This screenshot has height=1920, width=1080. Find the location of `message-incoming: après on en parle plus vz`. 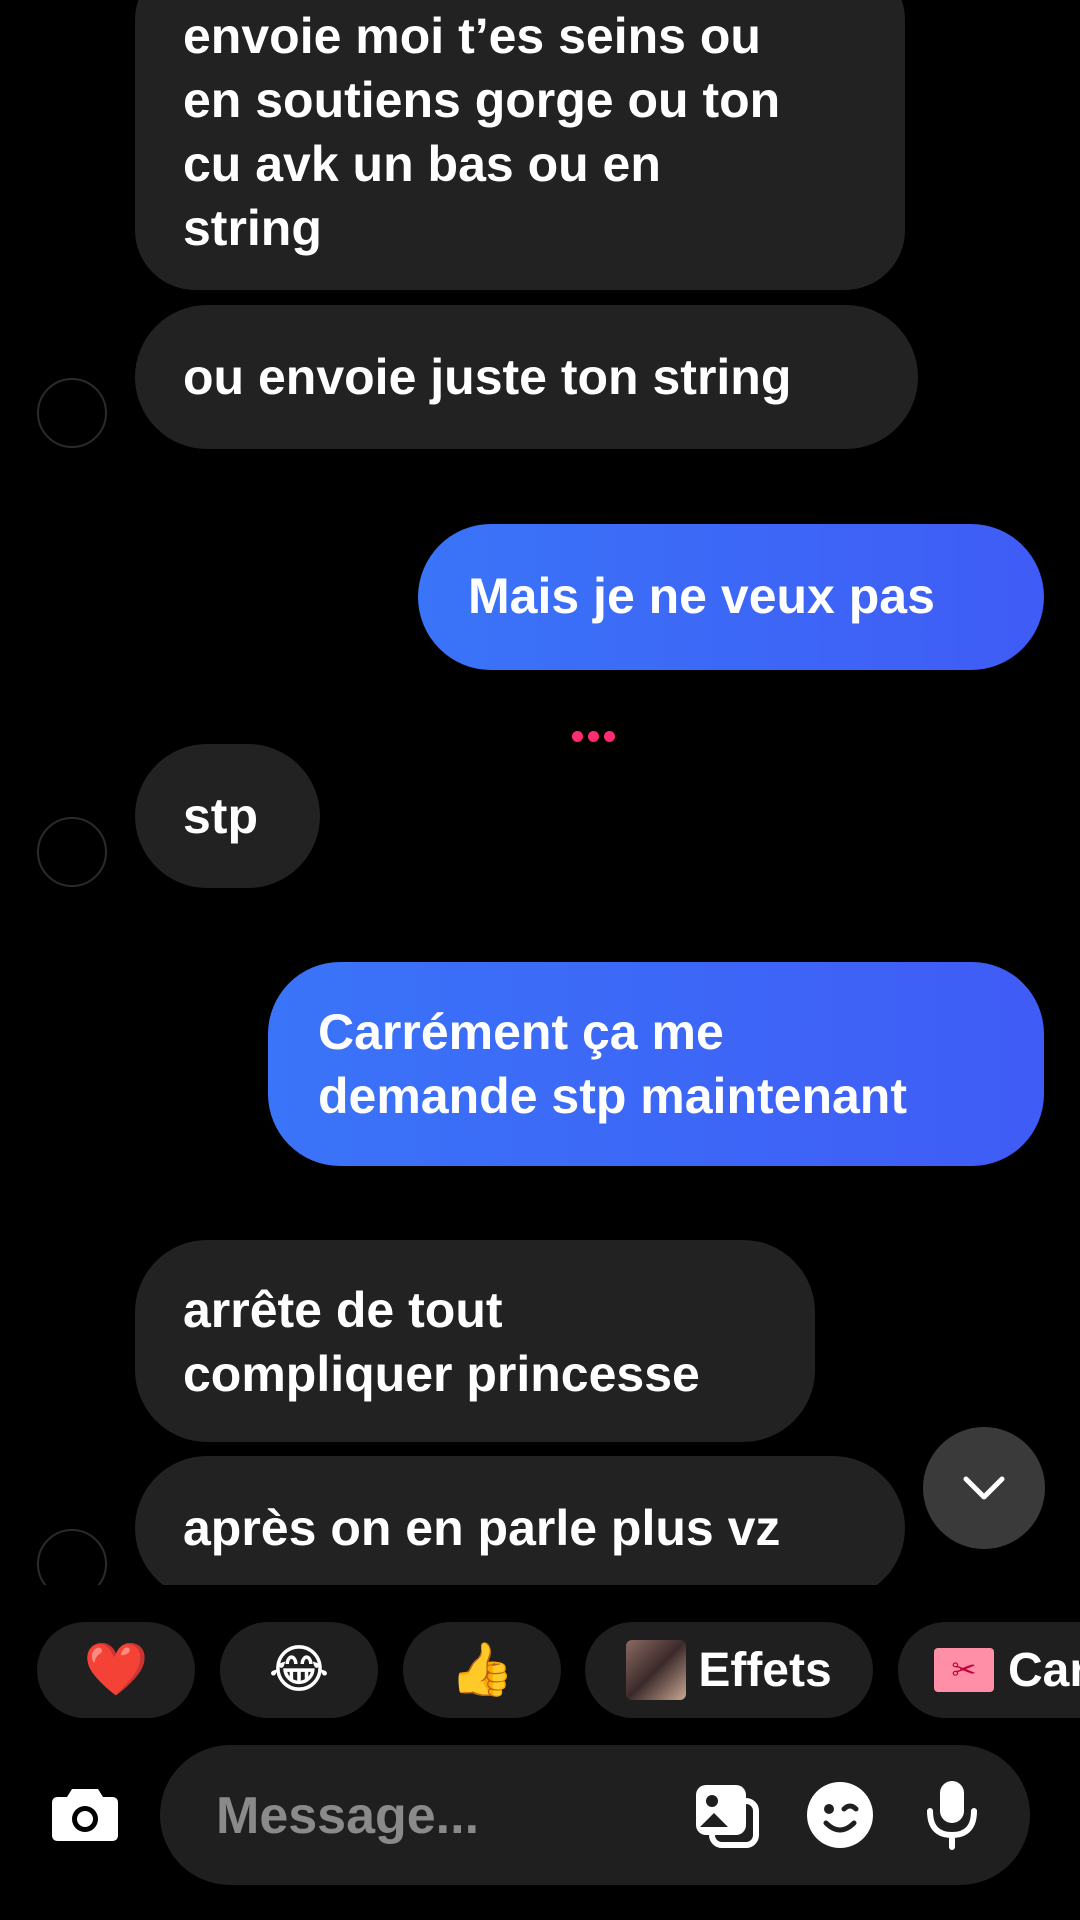

message-incoming: après on en parle plus vz is located at coordinates (520, 1520).